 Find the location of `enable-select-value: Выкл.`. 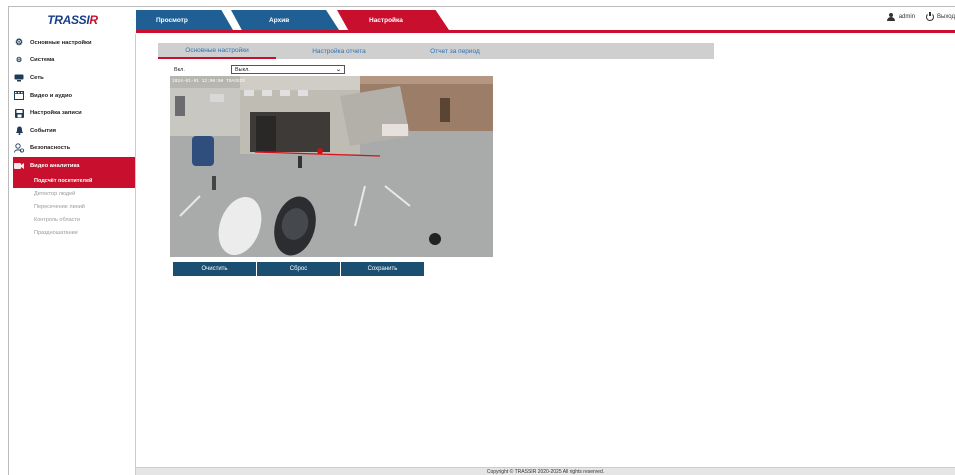

enable-select-value: Выкл. is located at coordinates (242, 69).